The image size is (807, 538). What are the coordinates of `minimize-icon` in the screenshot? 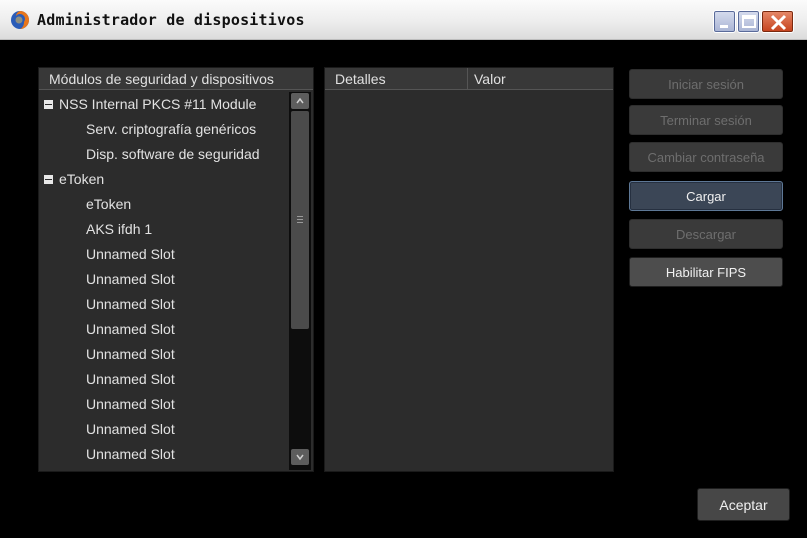 It's located at (724, 26).